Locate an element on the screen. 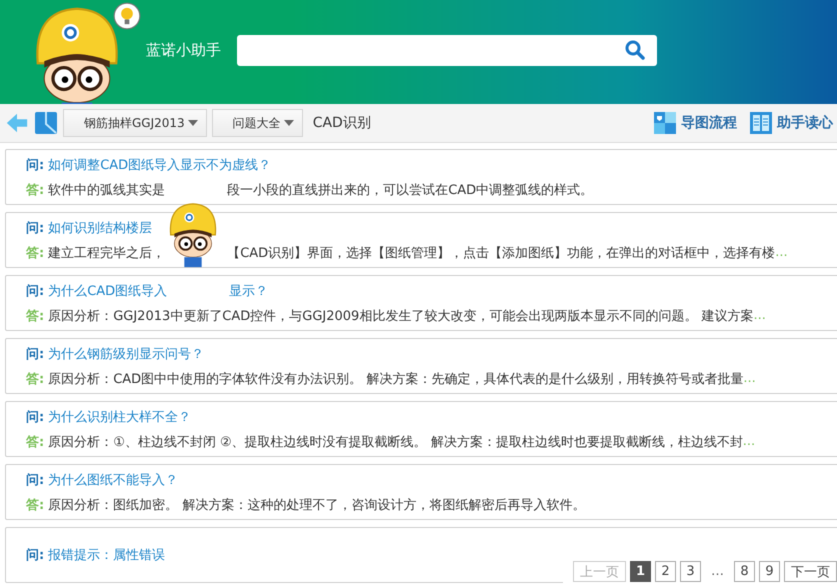 The image size is (837, 588). question-link: 为什么图纸不能导入？ is located at coordinates (113, 479).